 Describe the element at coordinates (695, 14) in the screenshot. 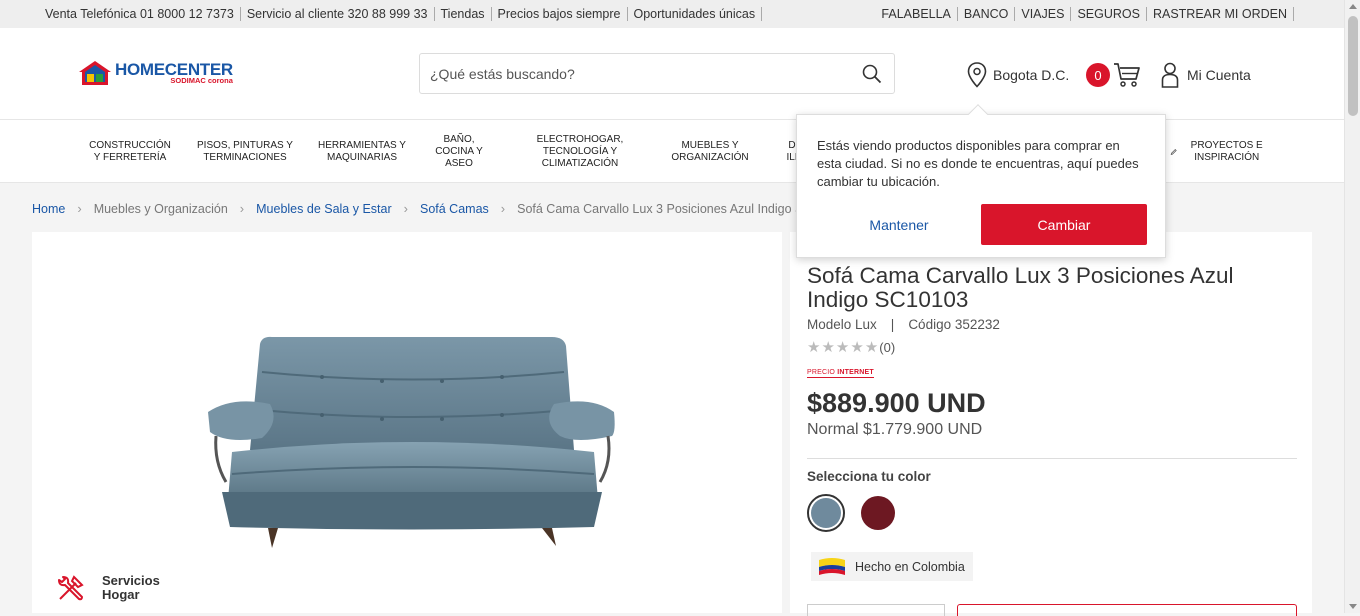

I see `opportunities-link: Oportunidades únicas` at that location.